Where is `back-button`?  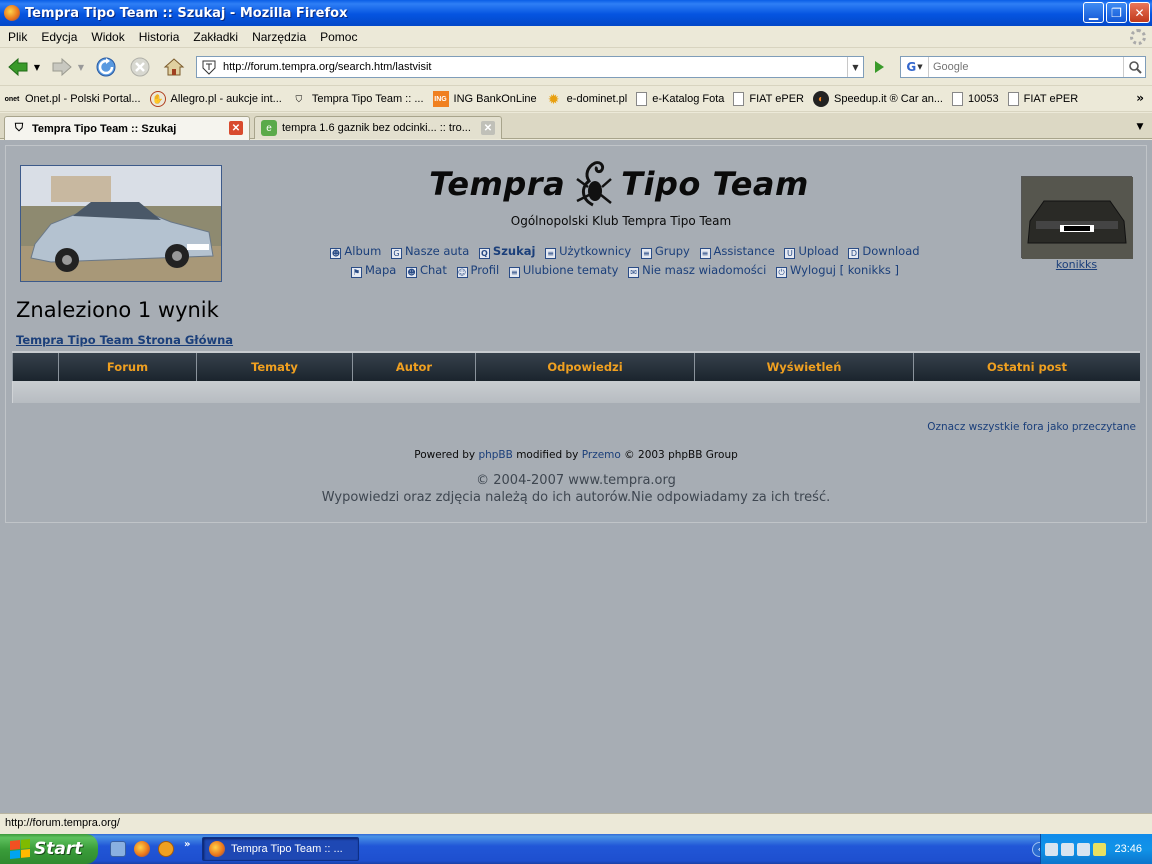
back-button is located at coordinates (18, 67).